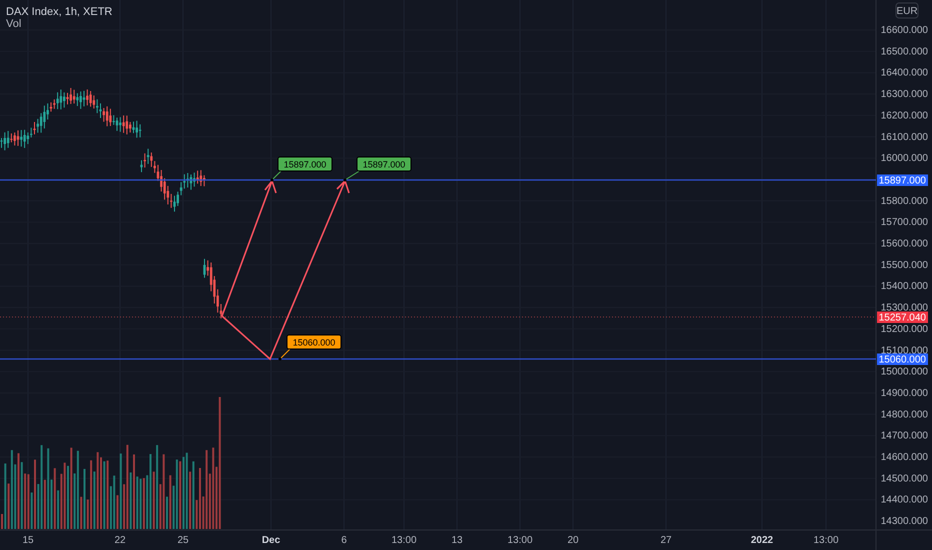 The image size is (932, 550). I want to click on time-tick-label: 15, so click(28, 540).